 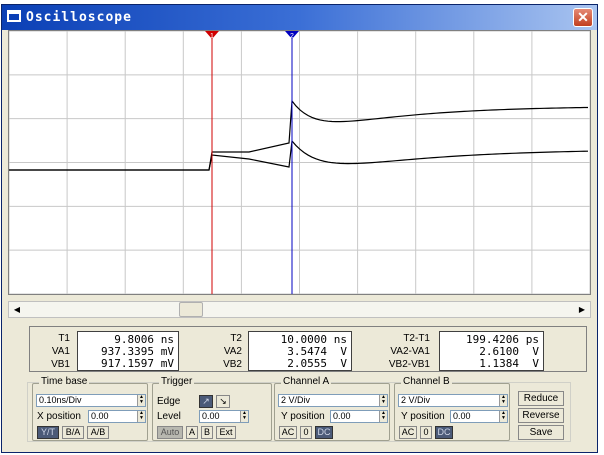 What do you see at coordinates (535, 363) in the screenshot?
I see `dvb-unit: V` at bounding box center [535, 363].